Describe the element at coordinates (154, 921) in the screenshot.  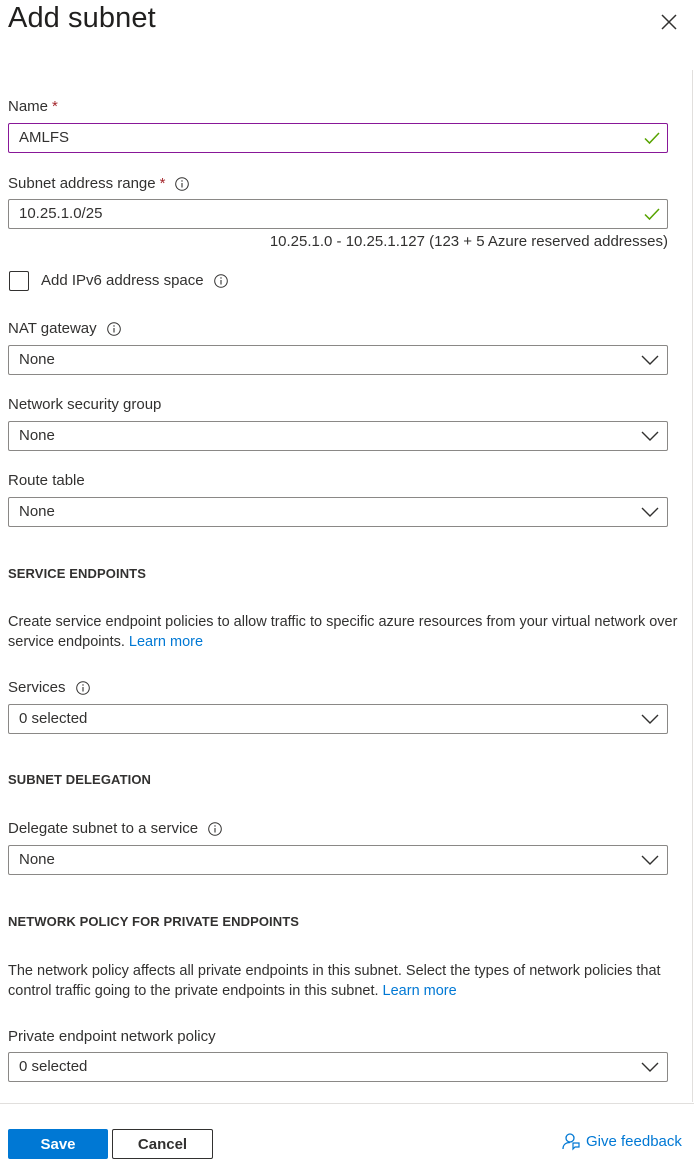
I see `network-policy-heading: NETWORK POLICY FOR PRIVATE ENDPOINTS` at that location.